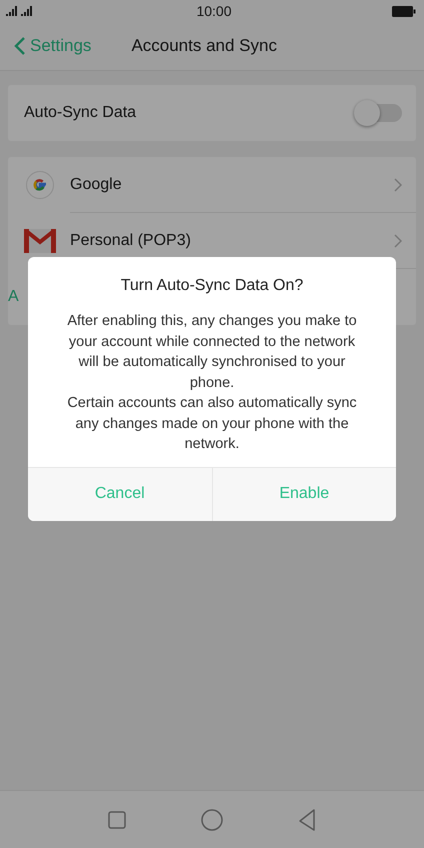  I want to click on dialog-title: Turn Auto-Sync Data On?, so click(212, 286).